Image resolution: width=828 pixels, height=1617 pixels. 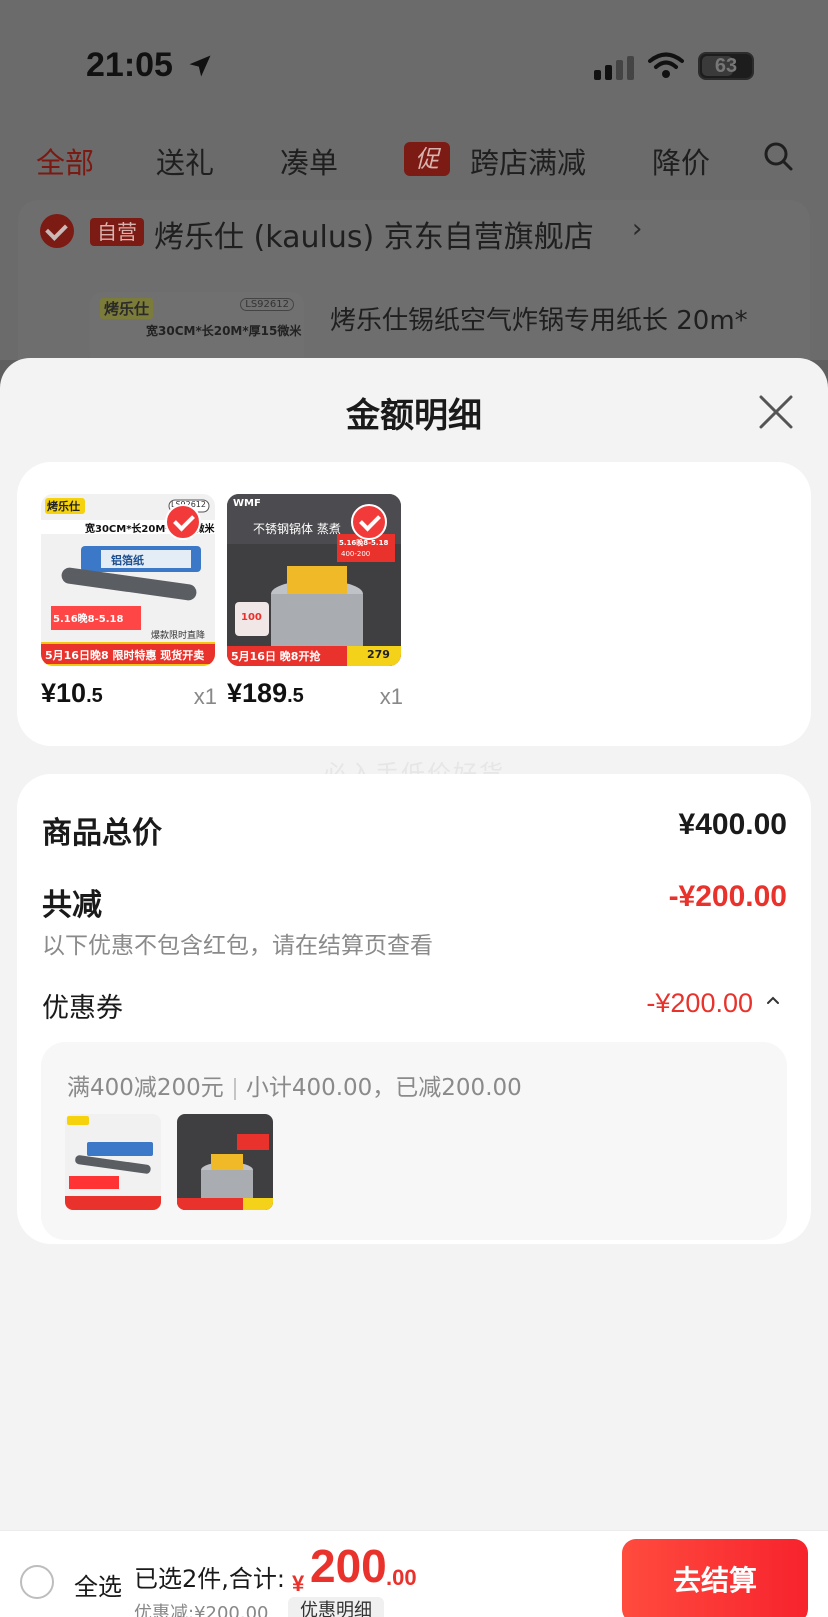 What do you see at coordinates (732, 824) in the screenshot?
I see `total-price-value: ¥400.00` at bounding box center [732, 824].